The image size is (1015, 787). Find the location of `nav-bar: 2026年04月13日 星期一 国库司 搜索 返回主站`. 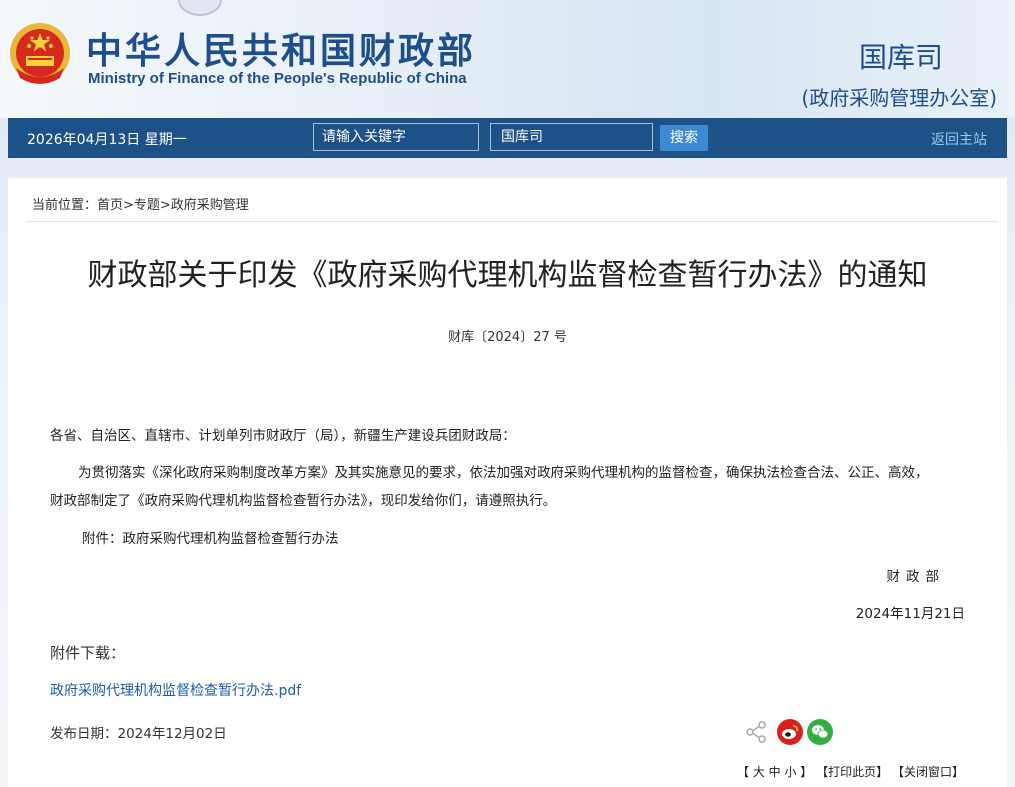

nav-bar: 2026年04月13日 星期一 国库司 搜索 返回主站 is located at coordinates (507, 138).